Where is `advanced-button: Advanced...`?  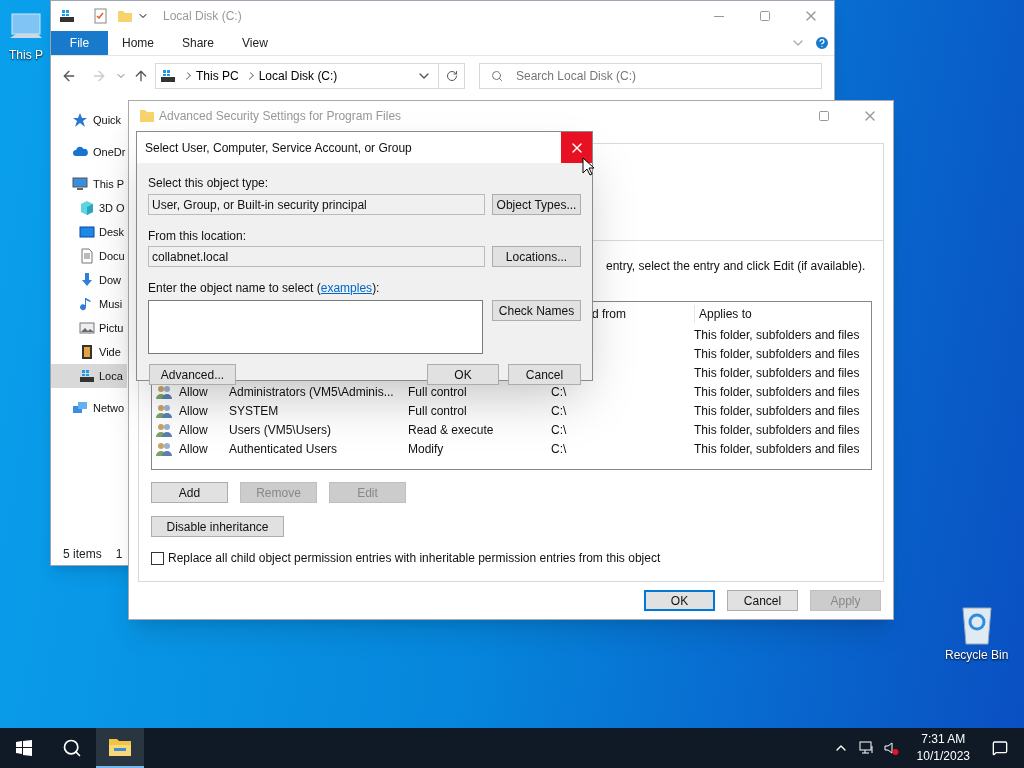
advanced-button: Advanced... is located at coordinates (192, 374).